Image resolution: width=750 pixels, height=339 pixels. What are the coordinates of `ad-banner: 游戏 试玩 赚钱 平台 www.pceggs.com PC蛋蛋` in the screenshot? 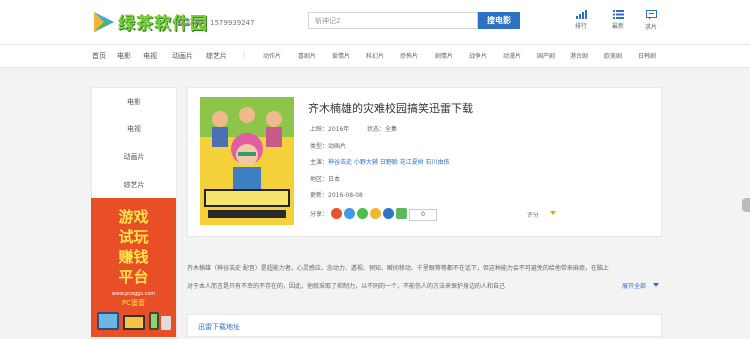 It's located at (133, 267).